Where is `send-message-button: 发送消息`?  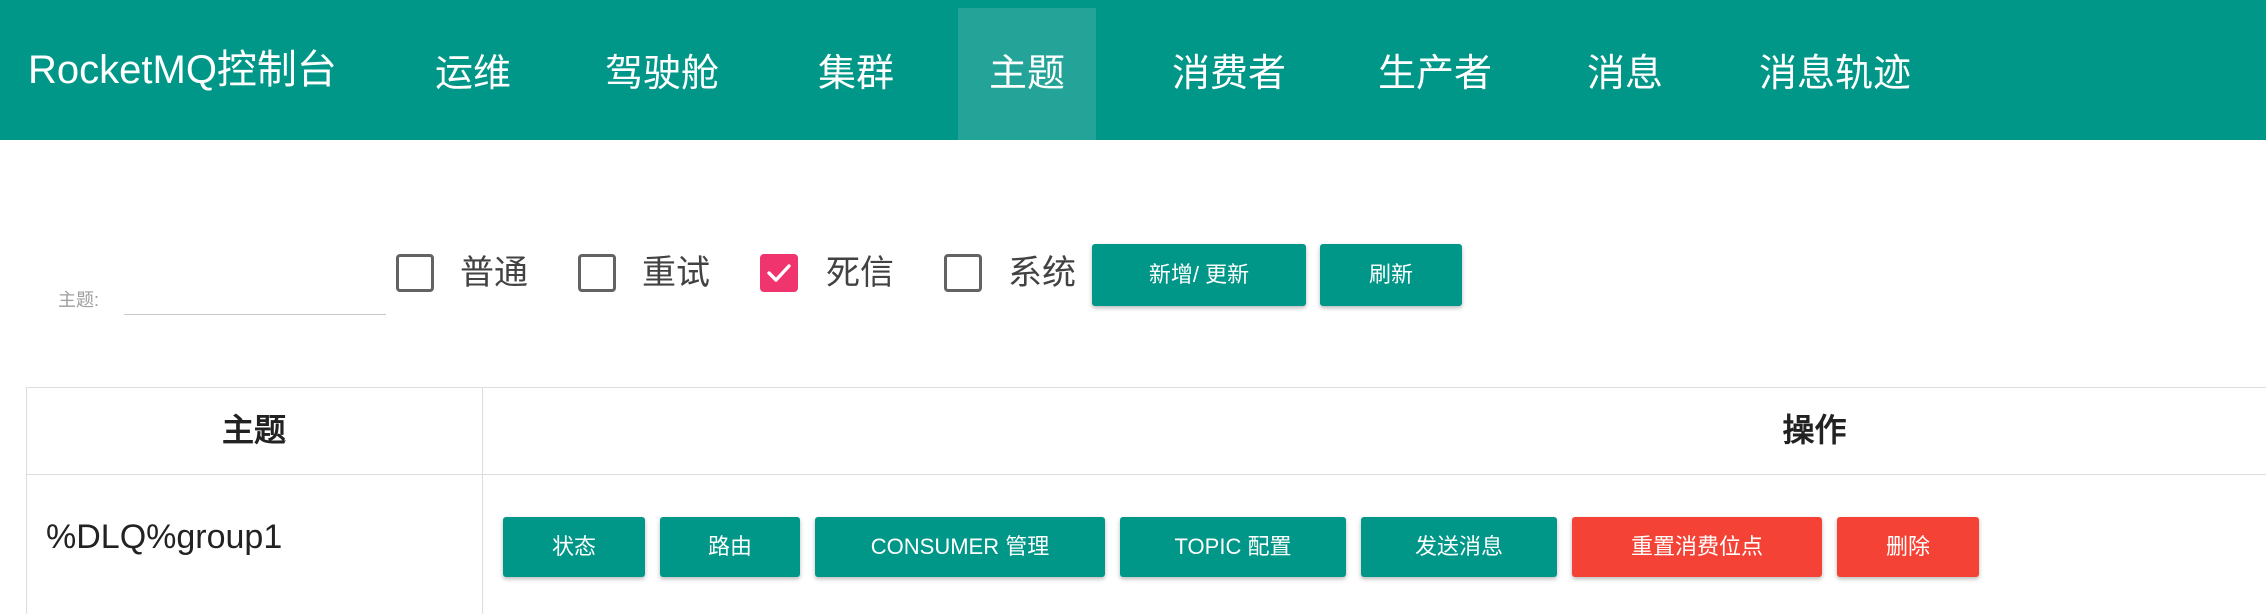
send-message-button: 发送消息 is located at coordinates (1459, 547).